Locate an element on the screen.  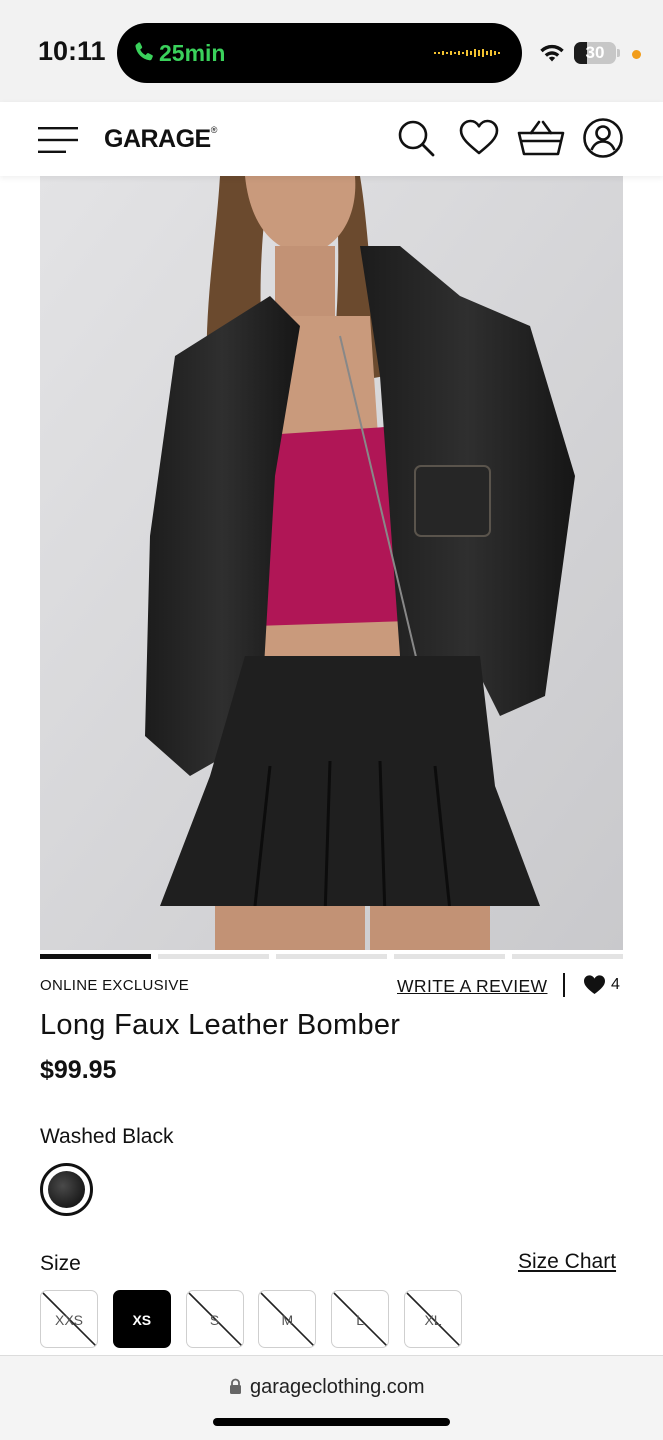
size-label: Size is located at coordinates (60, 1263).